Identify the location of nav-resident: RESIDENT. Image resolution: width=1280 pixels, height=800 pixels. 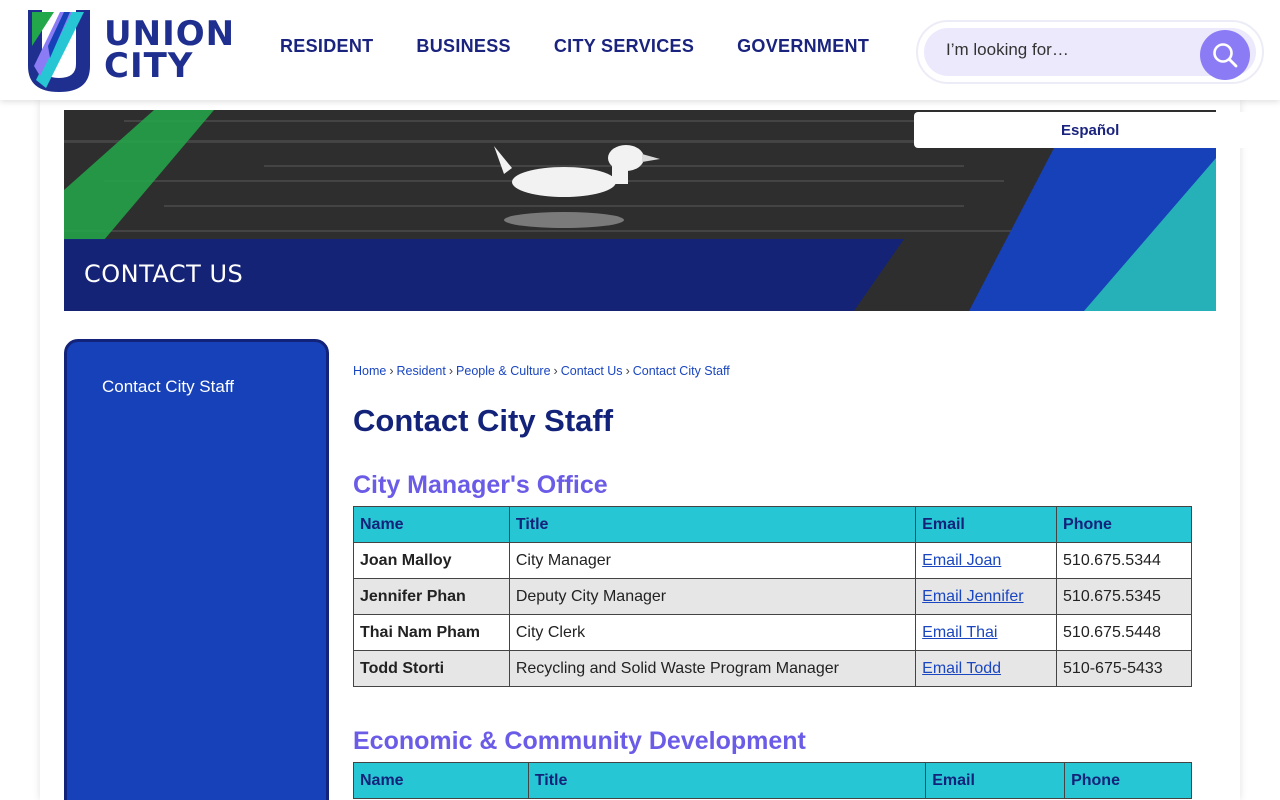
(326, 46).